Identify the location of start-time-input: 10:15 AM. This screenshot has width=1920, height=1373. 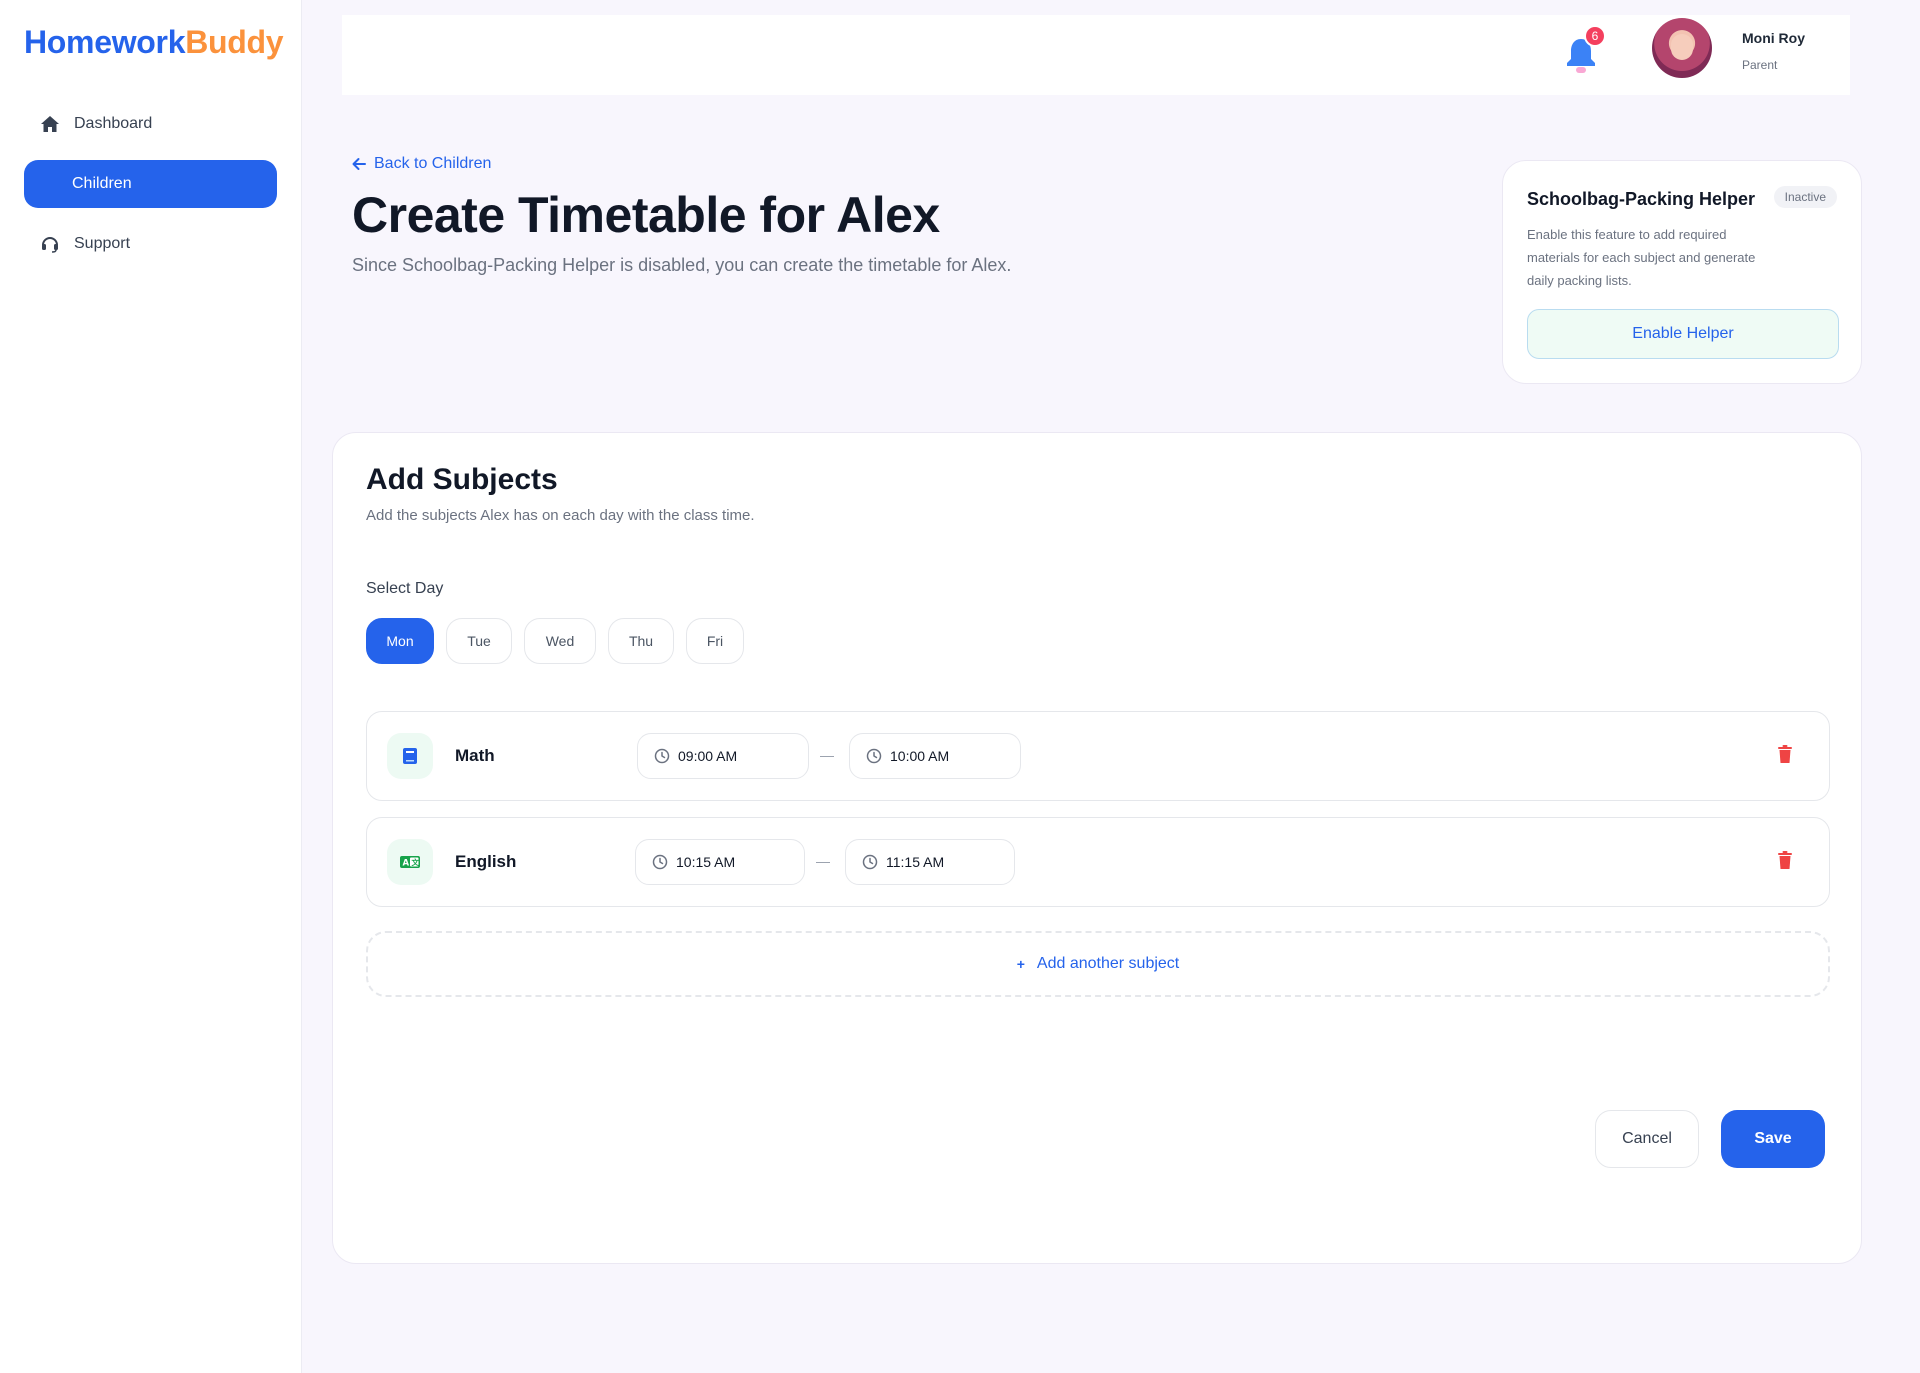
(720, 862).